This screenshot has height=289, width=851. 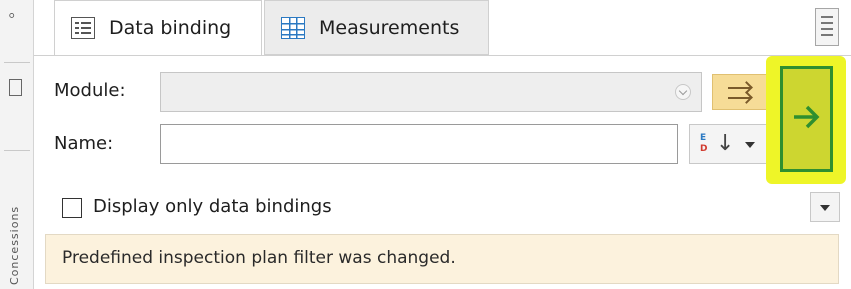 I want to click on sort-down-arrow-icon: ↓, so click(x=725, y=143).